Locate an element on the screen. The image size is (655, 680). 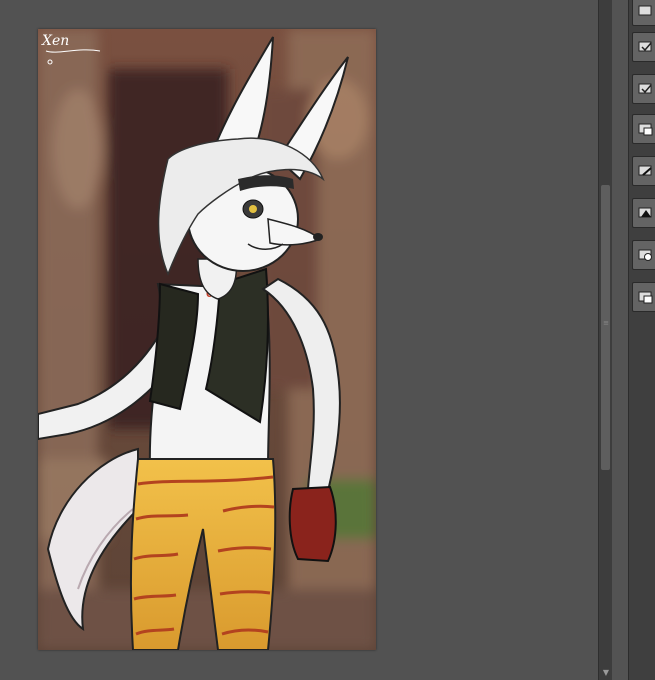
panel-divider is located at coordinates (620, 340).